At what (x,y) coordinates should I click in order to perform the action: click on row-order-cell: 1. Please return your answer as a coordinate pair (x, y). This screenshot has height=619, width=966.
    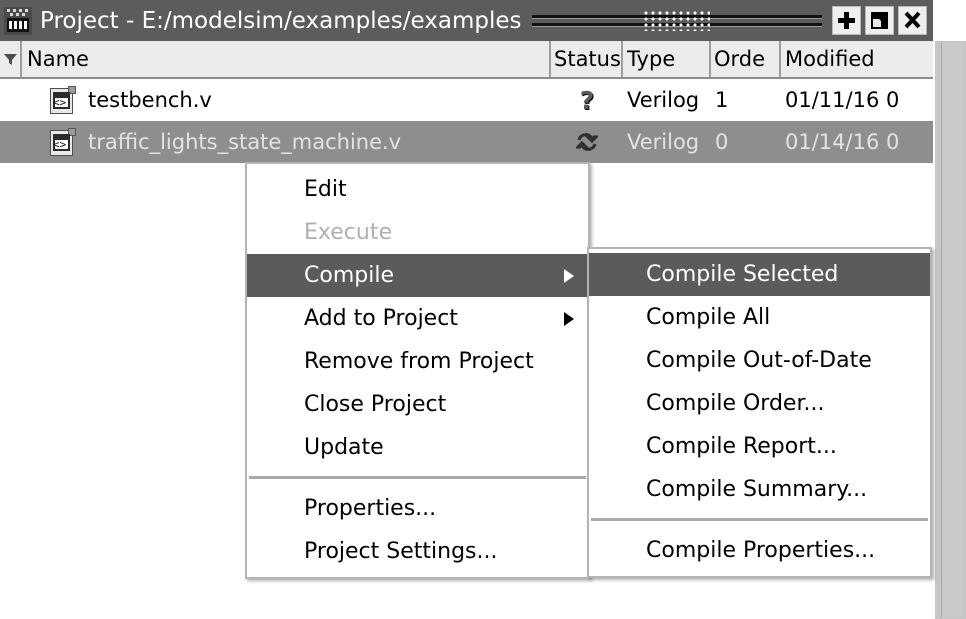
    Looking at the image, I should click on (722, 100).